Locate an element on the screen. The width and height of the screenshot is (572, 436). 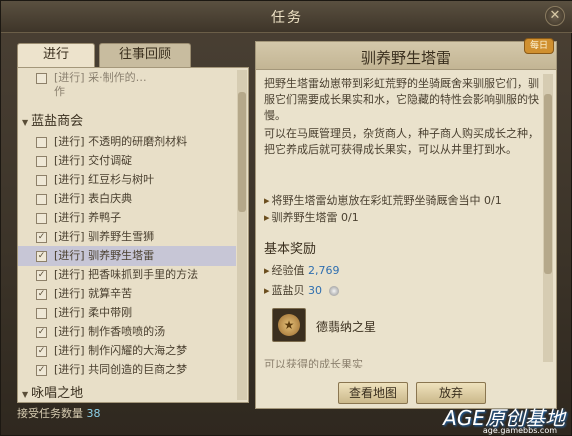
list-item: ✓ [进行] 把香味抓到手里的方法 is located at coordinates (127, 275).